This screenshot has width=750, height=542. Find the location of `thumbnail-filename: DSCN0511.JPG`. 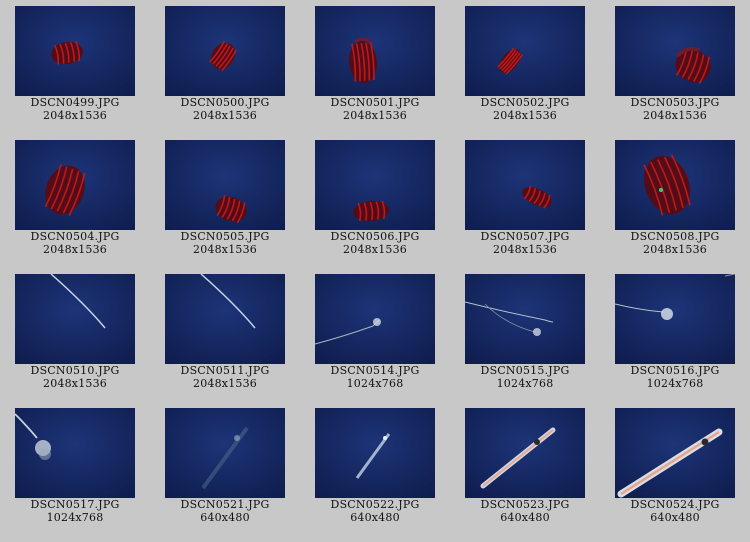

thumbnail-filename: DSCN0511.JPG is located at coordinates (225, 370).